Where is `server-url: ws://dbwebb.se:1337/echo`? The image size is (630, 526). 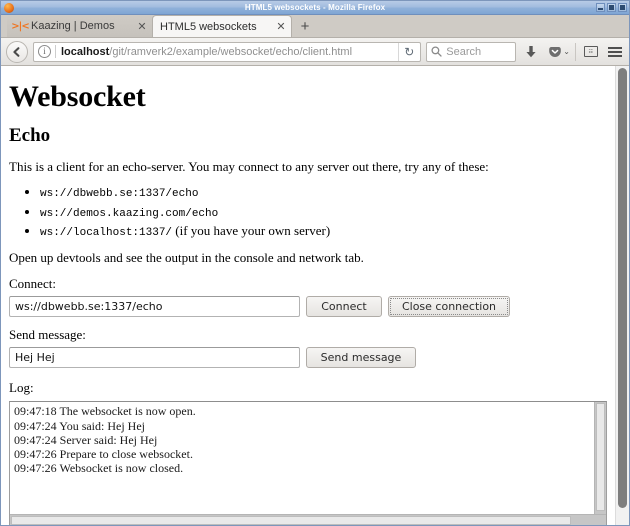 server-url: ws://dbwebb.se:1337/echo is located at coordinates (119, 194).